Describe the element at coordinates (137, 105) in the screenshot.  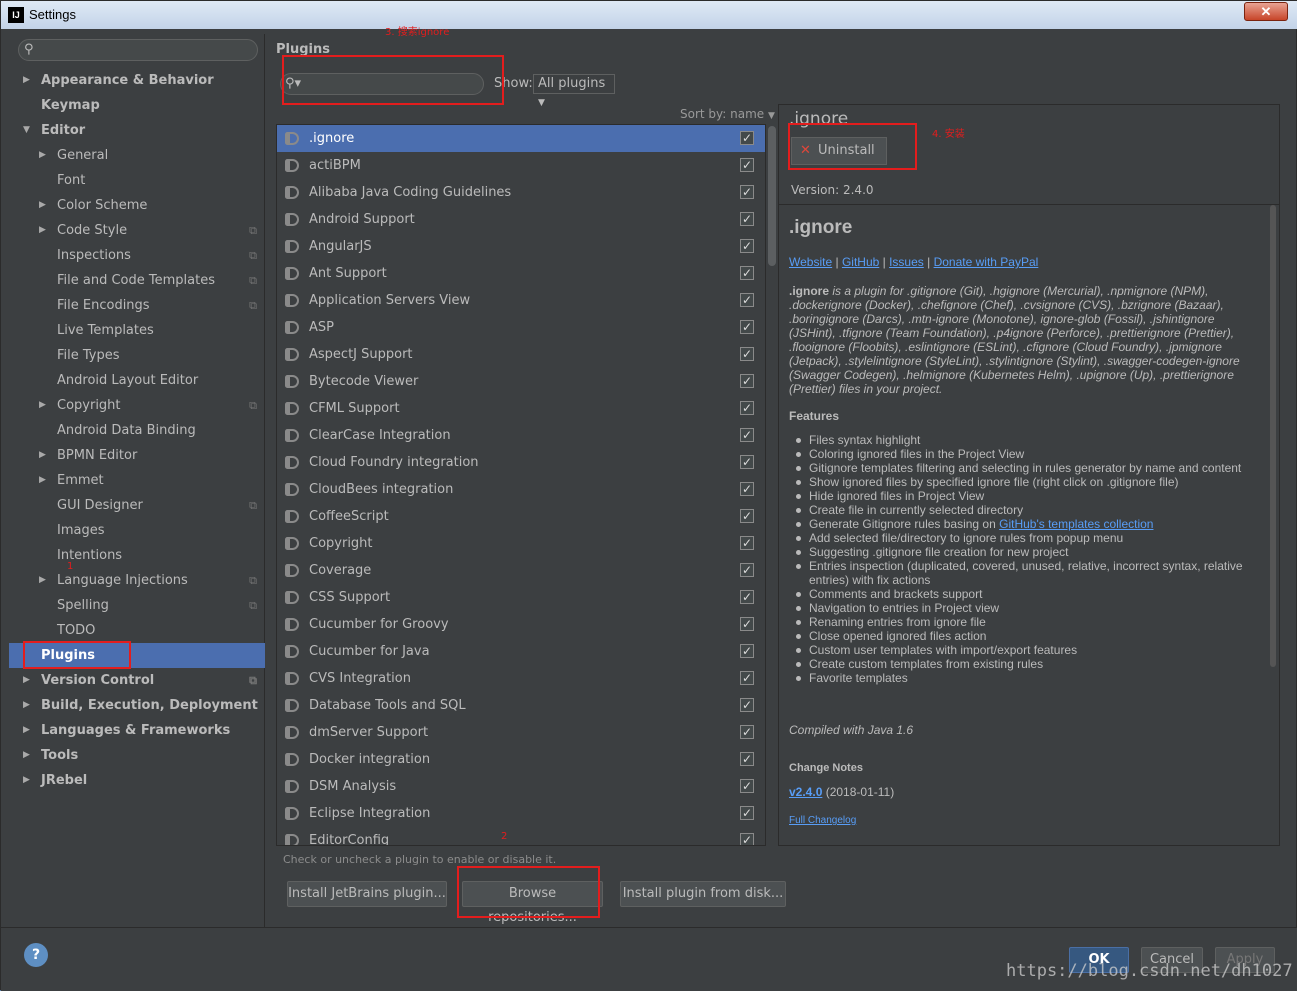
I see `tree-item-keymap: Keymap` at that location.